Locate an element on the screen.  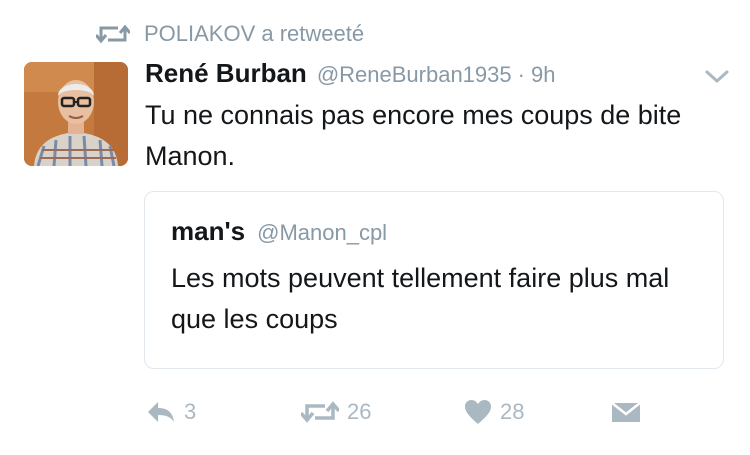
retweet-header-text: POLIAKOV a retweeté is located at coordinates (254, 34).